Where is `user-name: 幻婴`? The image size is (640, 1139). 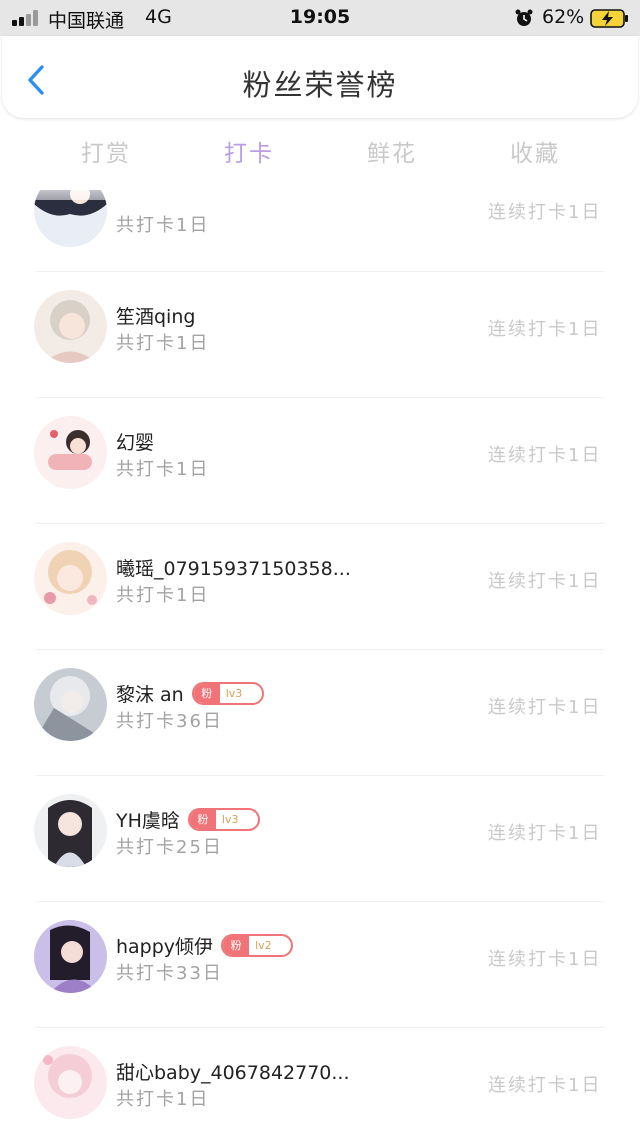
user-name: 幻婴 is located at coordinates (135, 441).